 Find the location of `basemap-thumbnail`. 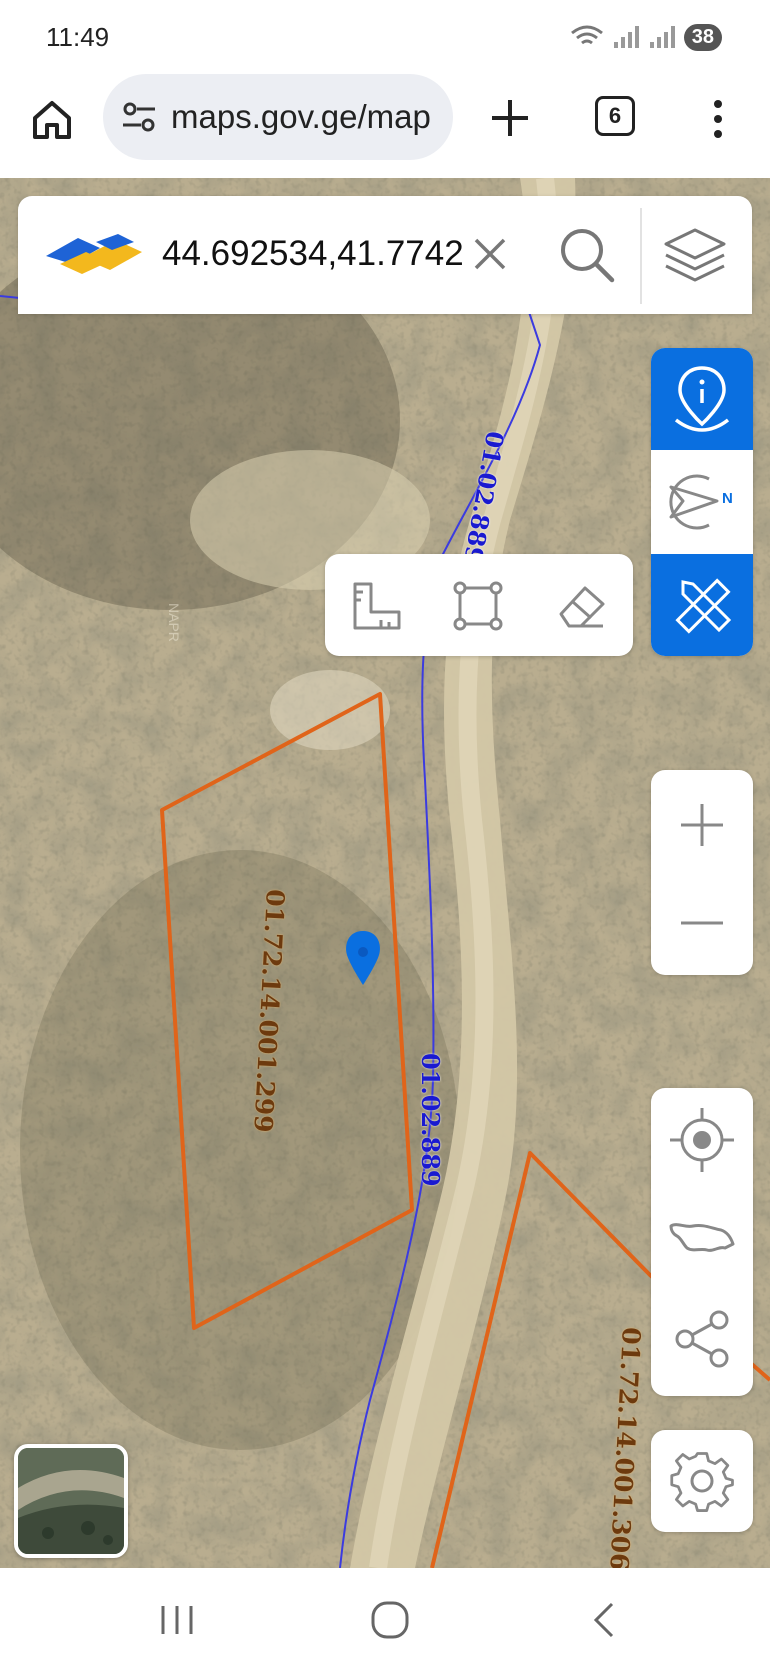

basemap-thumbnail is located at coordinates (71, 1501).